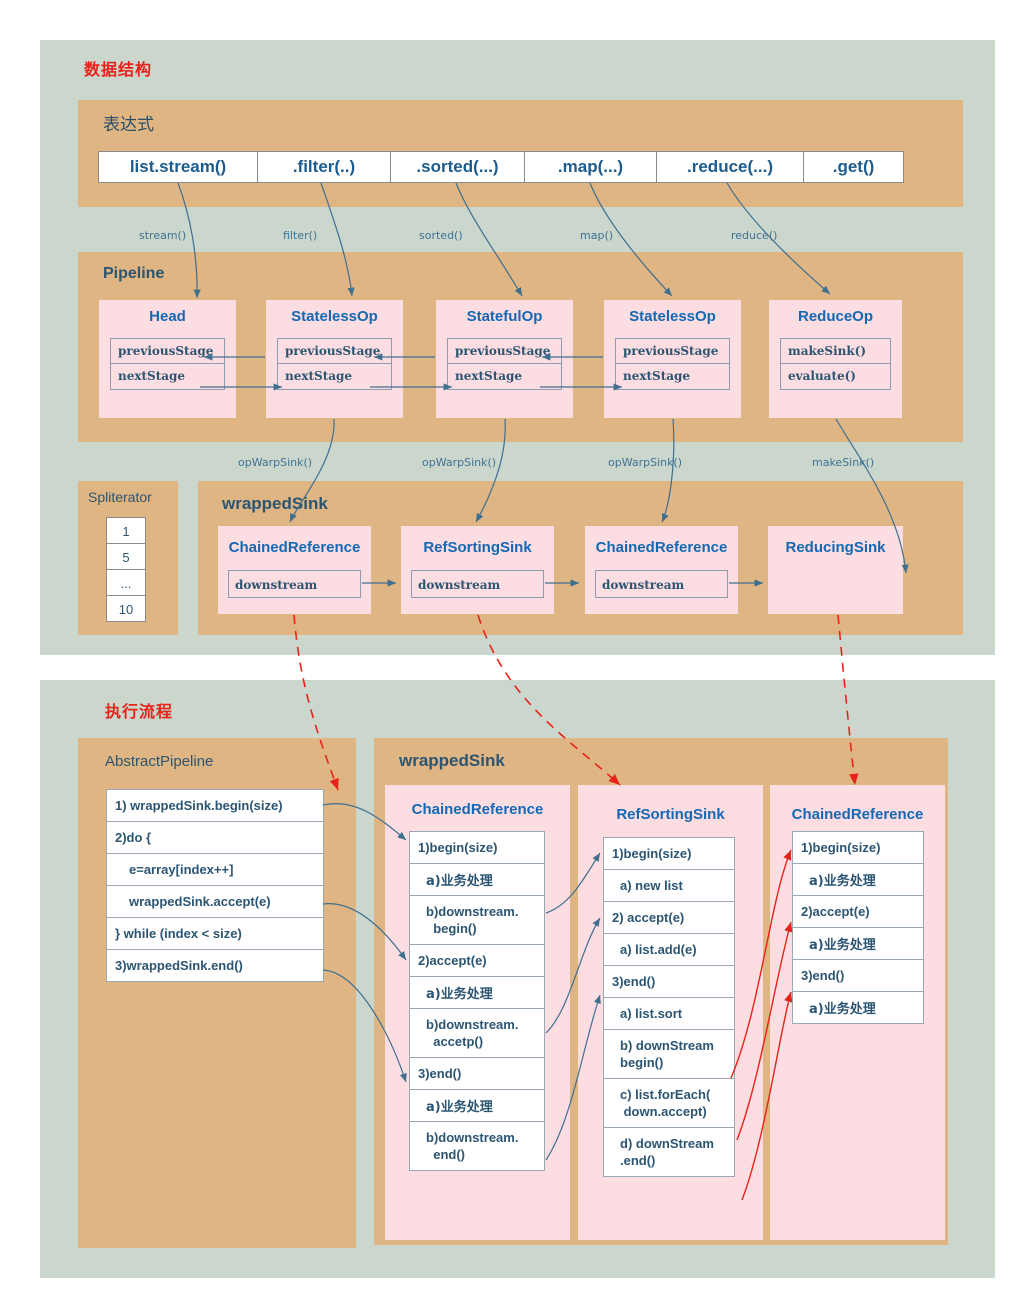  What do you see at coordinates (835, 351) in the screenshot?
I see `stage-field: makeSink()` at bounding box center [835, 351].